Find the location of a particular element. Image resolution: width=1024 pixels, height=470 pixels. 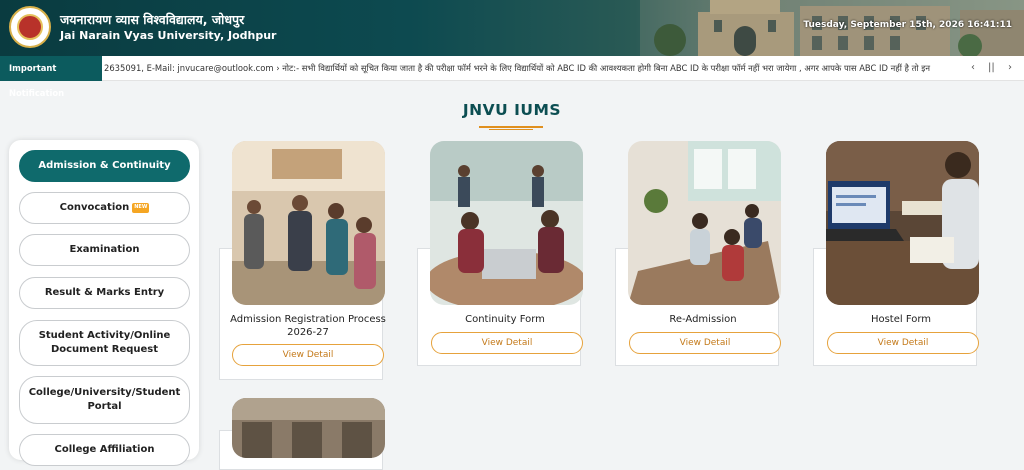

sidebar-item-label: College Affiliation is located at coordinates (104, 449).